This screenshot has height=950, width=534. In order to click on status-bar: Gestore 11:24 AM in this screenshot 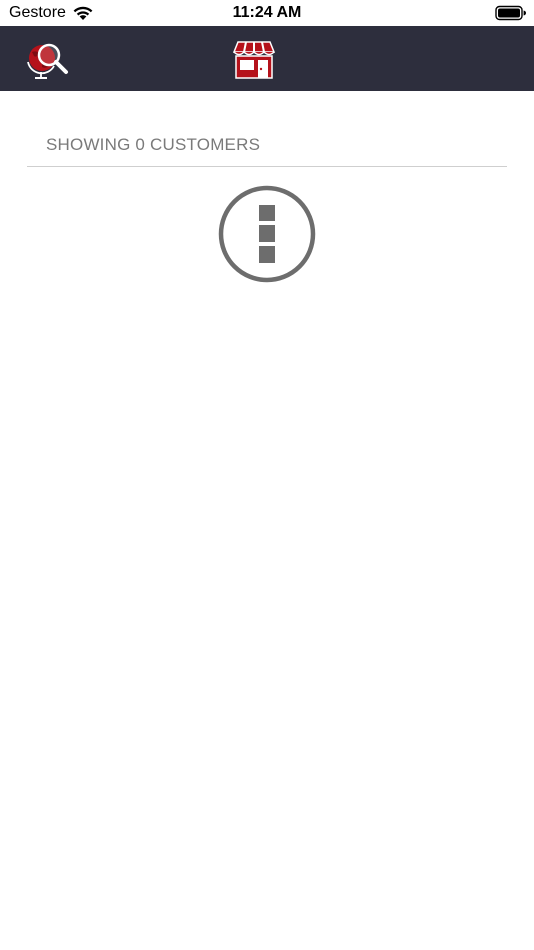, I will do `click(267, 13)`.